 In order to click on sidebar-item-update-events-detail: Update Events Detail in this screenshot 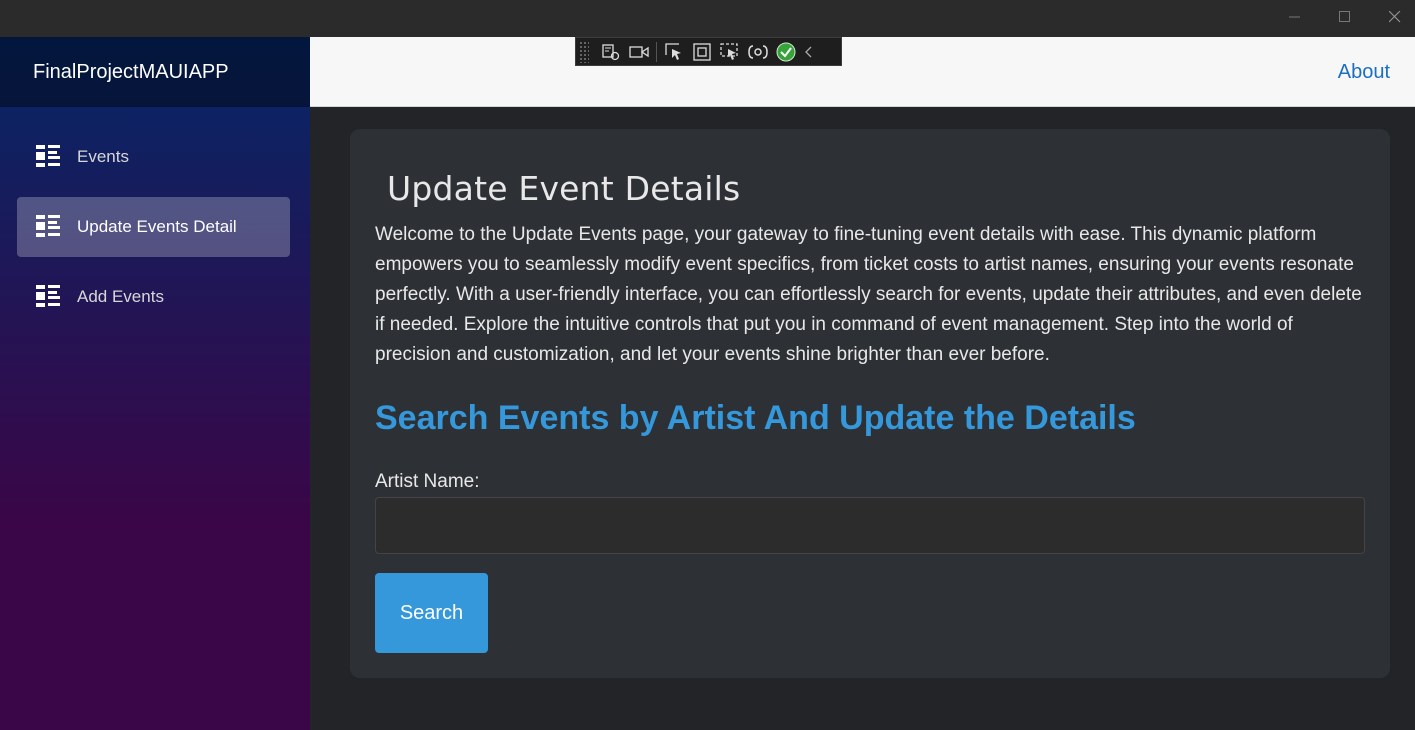, I will do `click(153, 227)`.